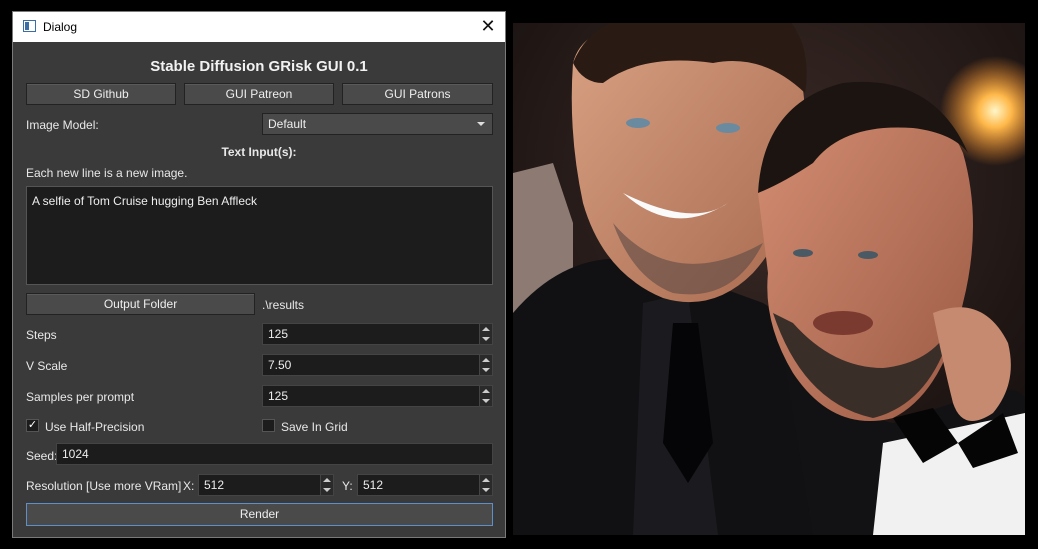 Image resolution: width=1038 pixels, height=549 pixels. Describe the element at coordinates (377, 365) in the screenshot. I see `v-scale-spinbox: 7.50` at that location.